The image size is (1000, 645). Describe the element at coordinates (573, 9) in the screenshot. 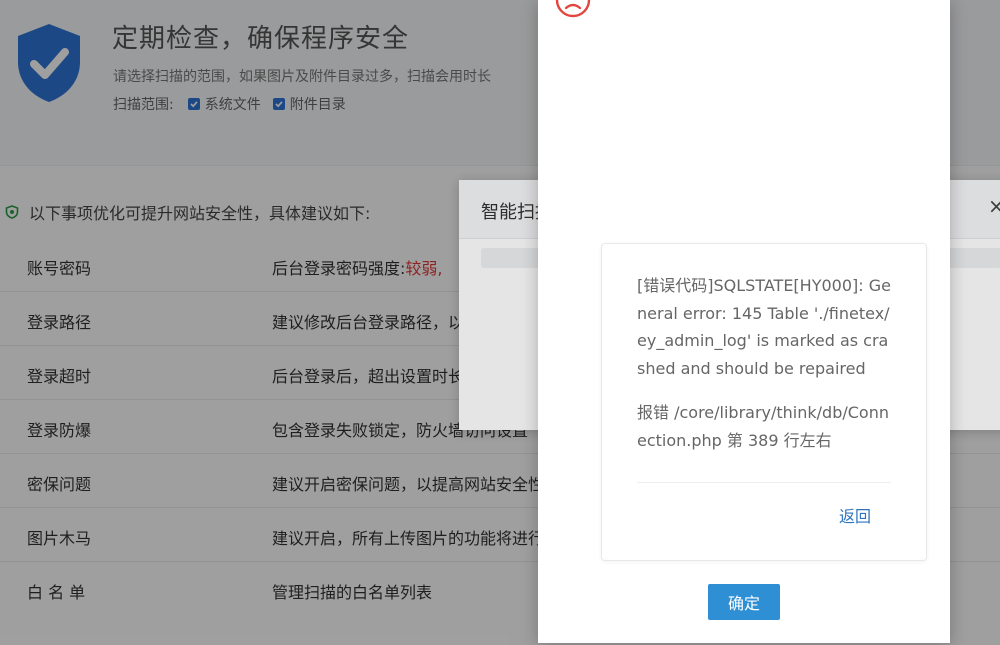

I see `sad-face-icon` at that location.